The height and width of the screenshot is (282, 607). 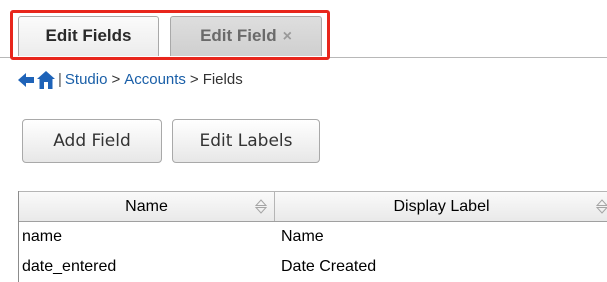 What do you see at coordinates (46, 80) in the screenshot?
I see `home-icon` at bounding box center [46, 80].